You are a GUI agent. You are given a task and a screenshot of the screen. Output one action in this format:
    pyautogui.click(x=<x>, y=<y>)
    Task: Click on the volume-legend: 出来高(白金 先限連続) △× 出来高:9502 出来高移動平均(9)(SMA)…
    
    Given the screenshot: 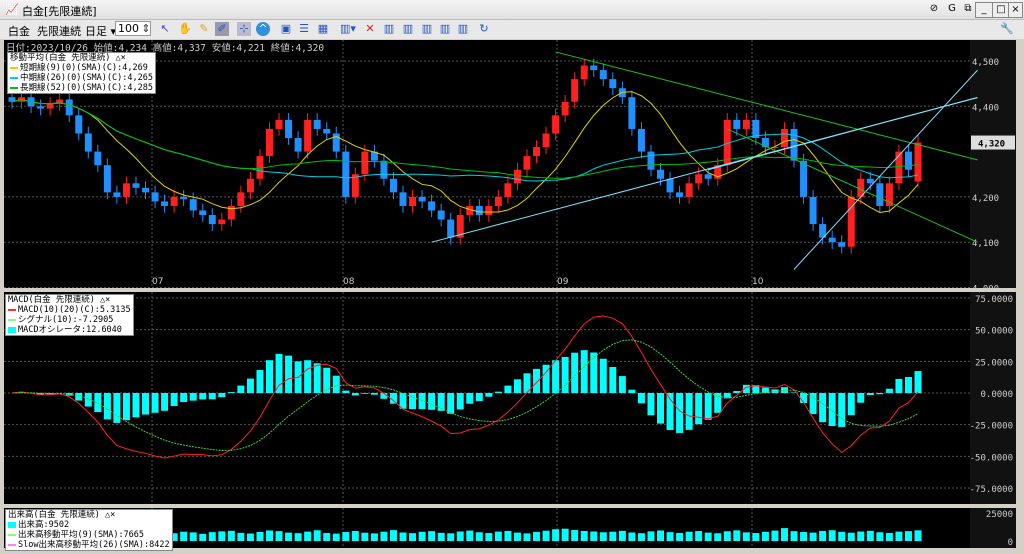 What is the action you would take?
    pyautogui.click(x=89, y=530)
    